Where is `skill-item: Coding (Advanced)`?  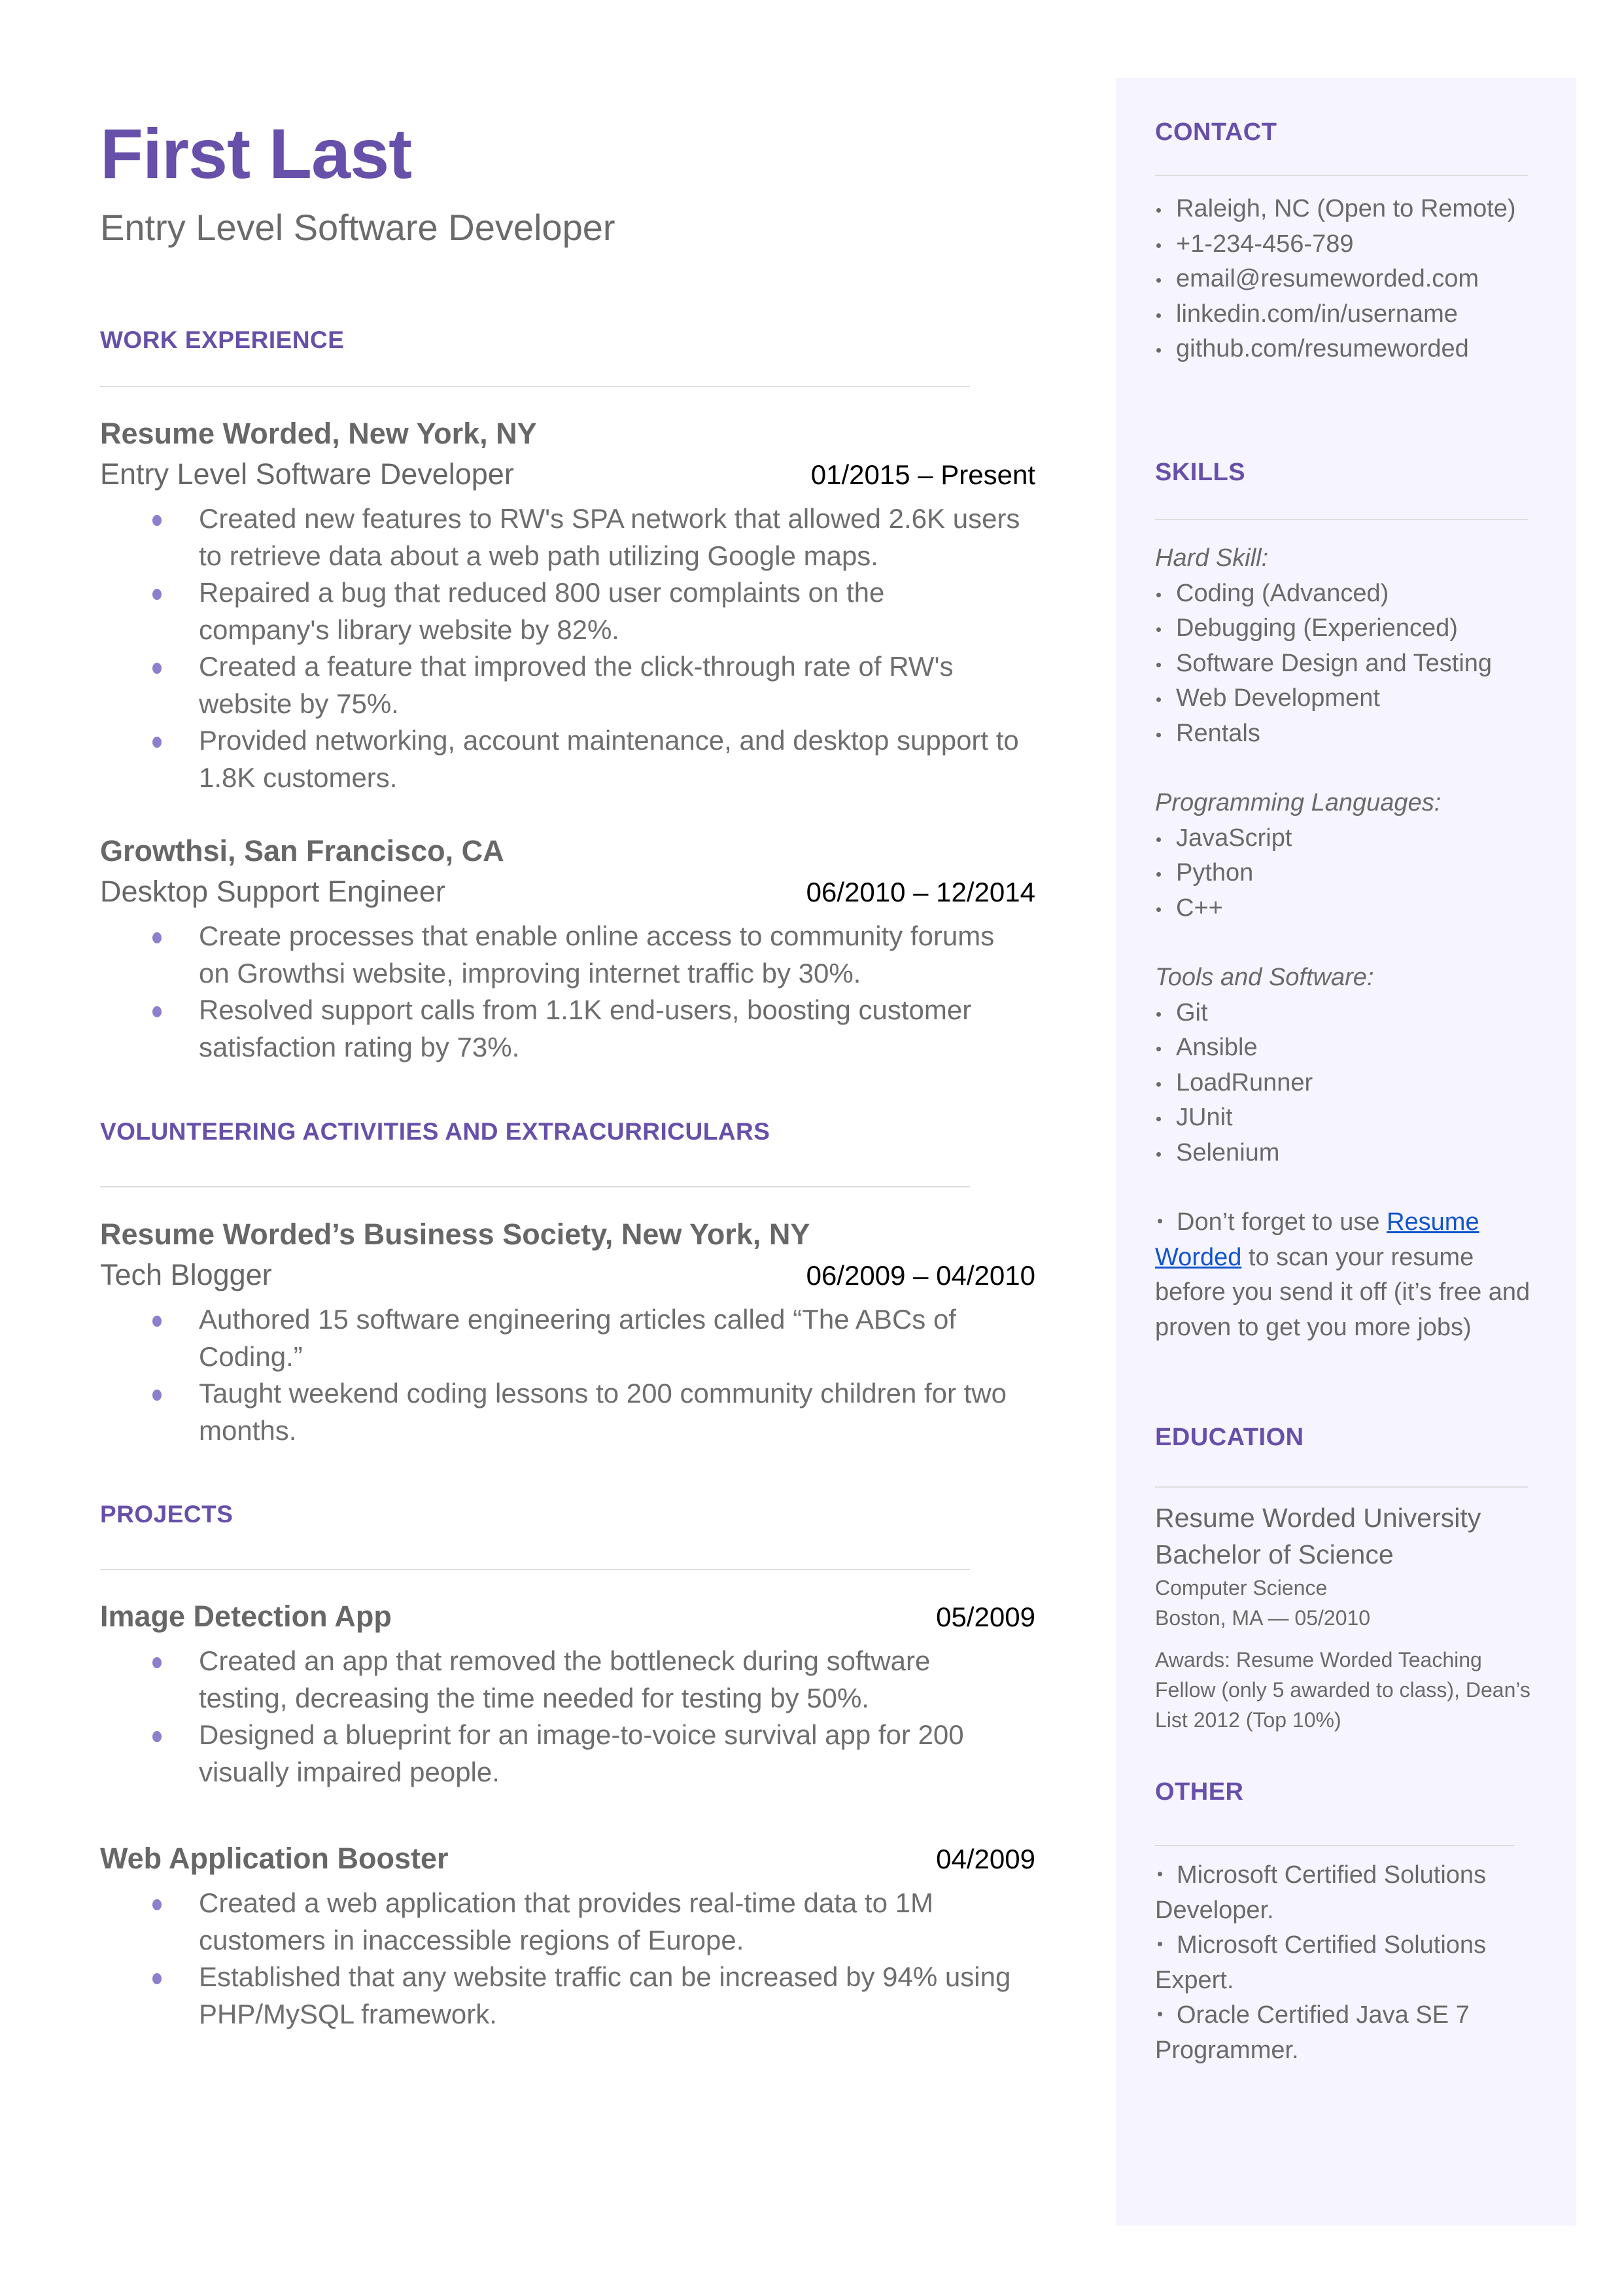 skill-item: Coding (Advanced) is located at coordinates (1351, 594).